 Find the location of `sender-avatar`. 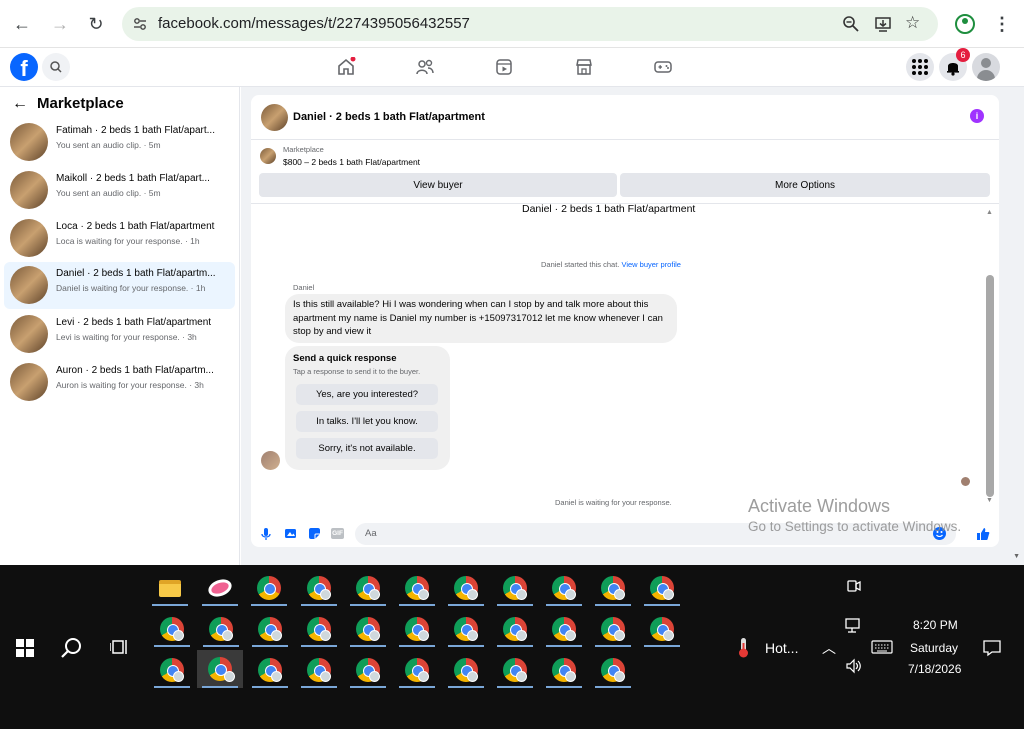

sender-avatar is located at coordinates (270, 460).